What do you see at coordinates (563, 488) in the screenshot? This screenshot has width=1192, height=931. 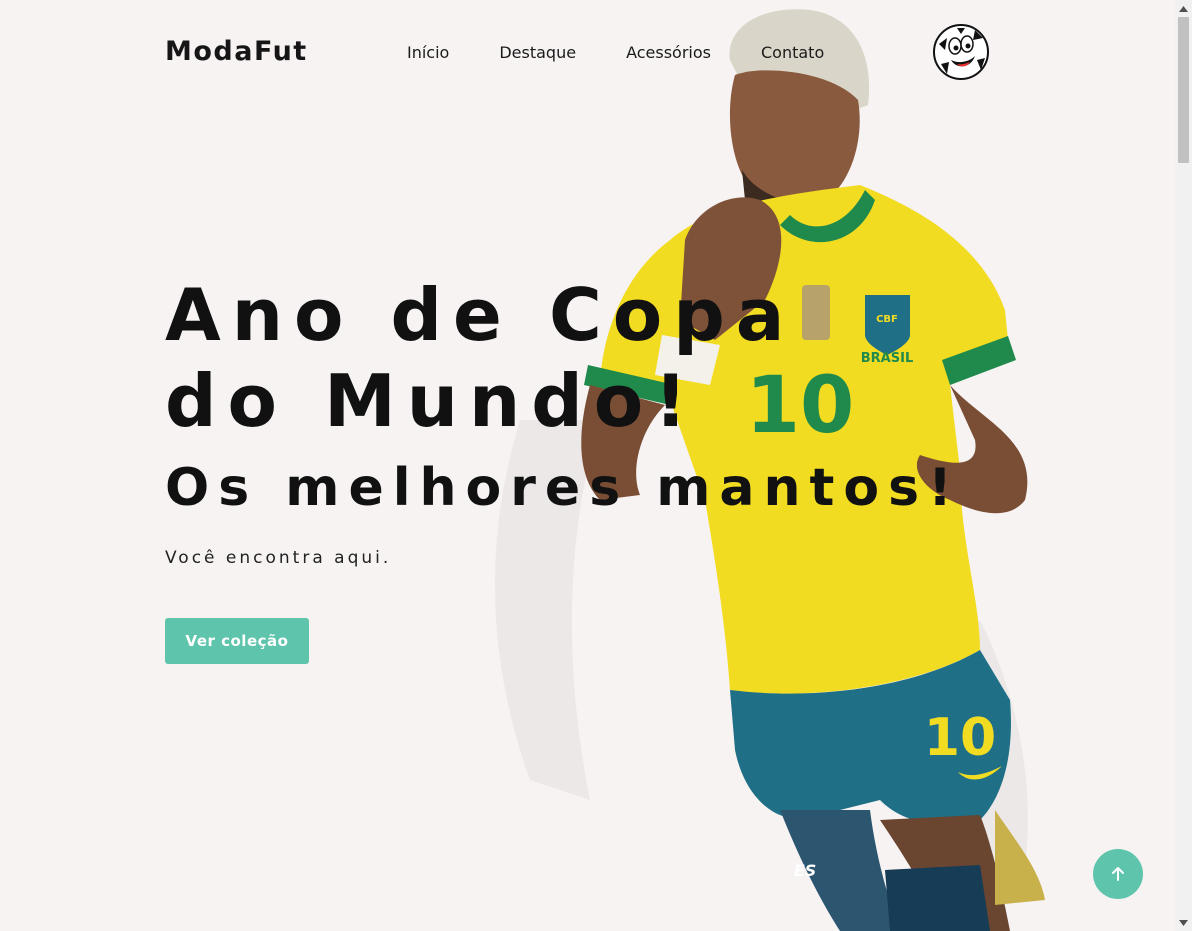 I see `hero-subtitle: Os melhores mantos!` at bounding box center [563, 488].